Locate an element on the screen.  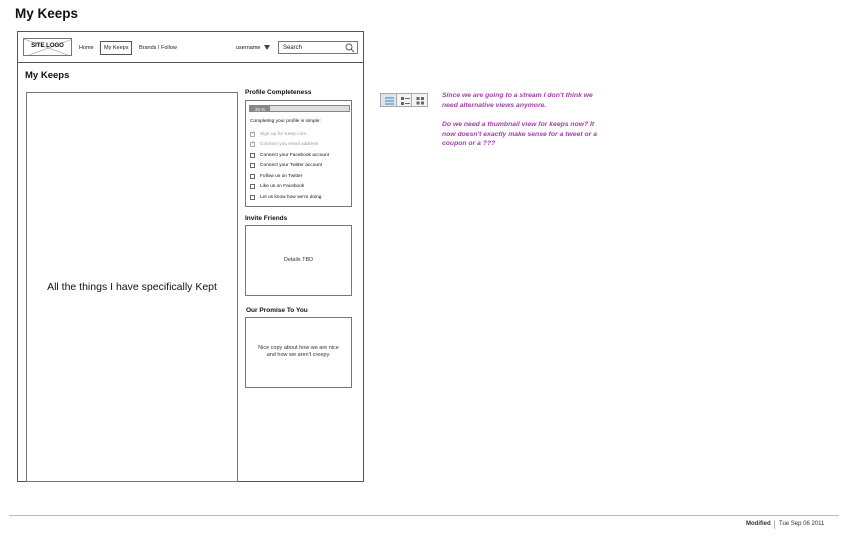
profile-task-item: Connect your Facebook account is located at coordinates (289, 155).